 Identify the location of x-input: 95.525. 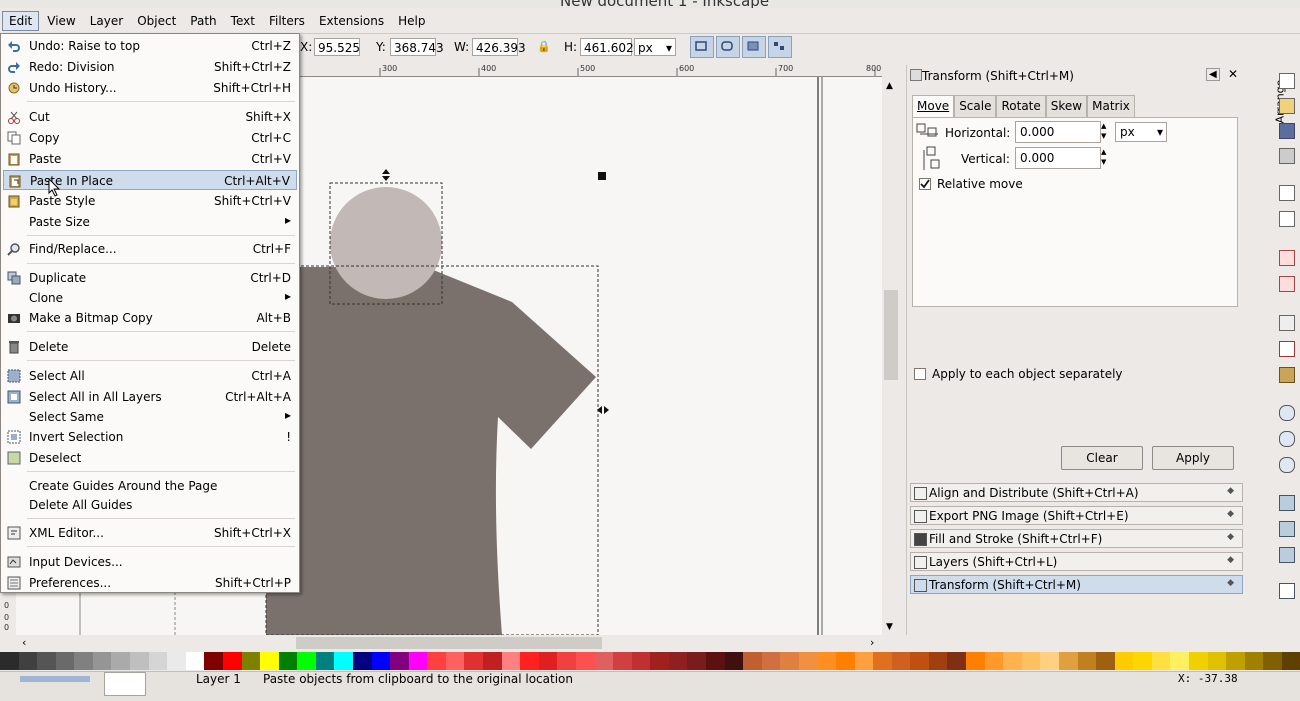
(337, 47).